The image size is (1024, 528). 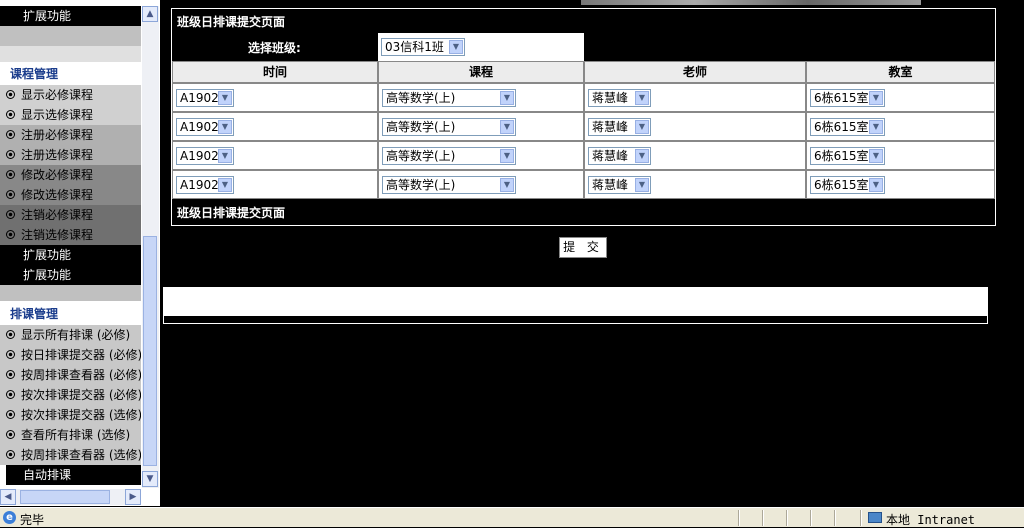 What do you see at coordinates (70, 375) in the screenshot?
I see `sidebar-item-weekly-viewer-required: 按周排课查看器 (必修)` at bounding box center [70, 375].